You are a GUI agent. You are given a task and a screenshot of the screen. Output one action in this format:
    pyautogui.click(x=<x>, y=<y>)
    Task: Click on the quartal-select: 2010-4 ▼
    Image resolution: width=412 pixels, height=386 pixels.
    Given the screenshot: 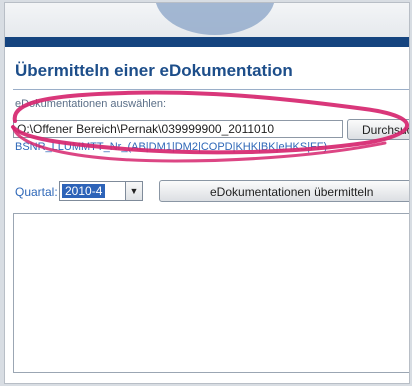 What is the action you would take?
    pyautogui.click(x=101, y=191)
    